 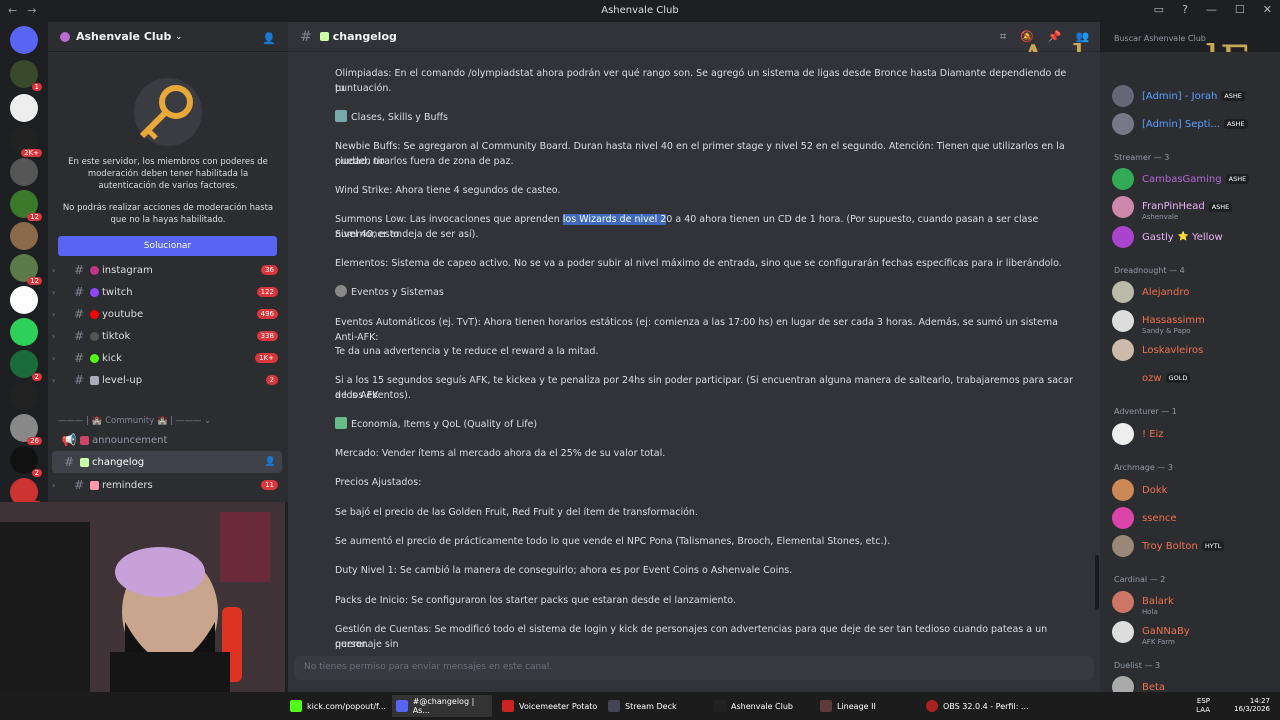 What do you see at coordinates (296, 706) in the screenshot?
I see `kick-icon` at bounding box center [296, 706].